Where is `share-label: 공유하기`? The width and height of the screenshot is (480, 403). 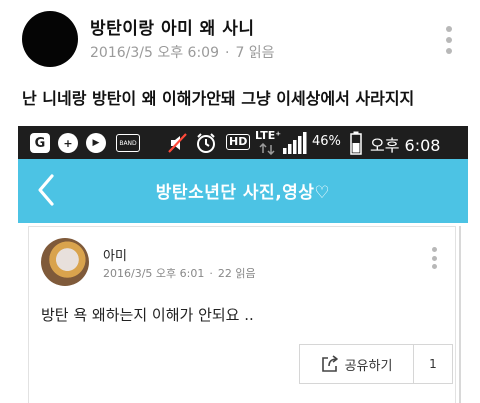 share-label: 공유하기 is located at coordinates (368, 366).